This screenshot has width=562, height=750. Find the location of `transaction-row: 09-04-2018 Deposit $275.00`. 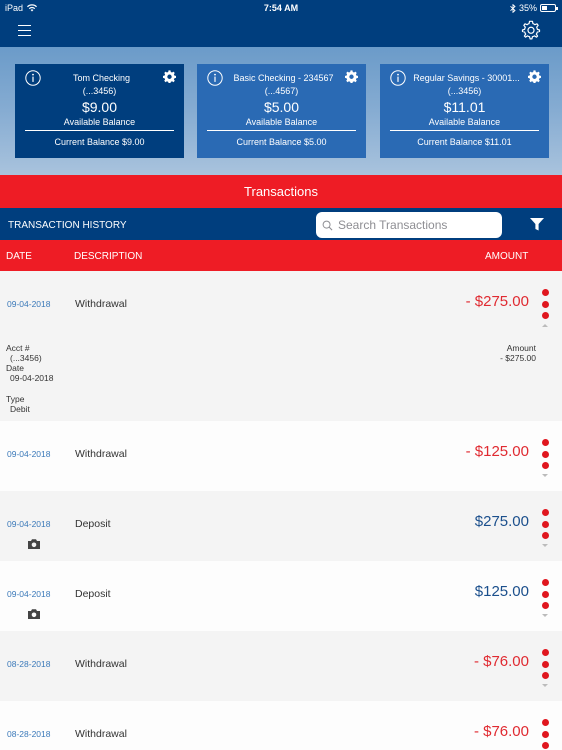

transaction-row: 09-04-2018 Deposit $275.00 is located at coordinates (281, 526).